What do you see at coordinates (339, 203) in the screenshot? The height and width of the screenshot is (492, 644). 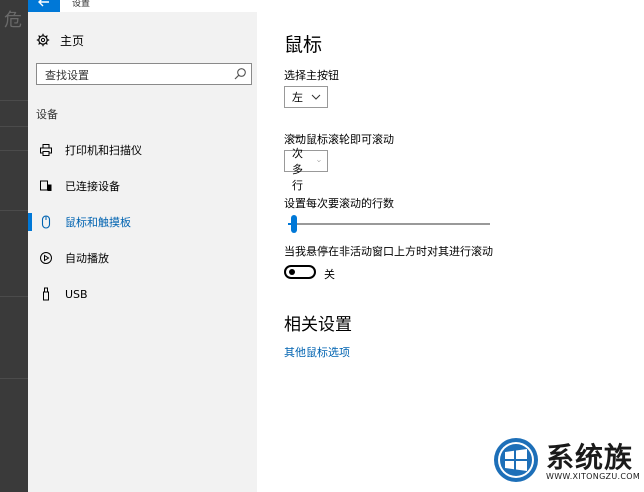 I see `scroll-lines-label: 设置每次要滚动的行数` at bounding box center [339, 203].